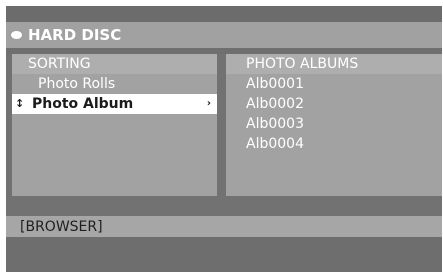  Describe the element at coordinates (77, 84) in the screenshot. I see `sorting-item-label: Photo Rolls` at that location.